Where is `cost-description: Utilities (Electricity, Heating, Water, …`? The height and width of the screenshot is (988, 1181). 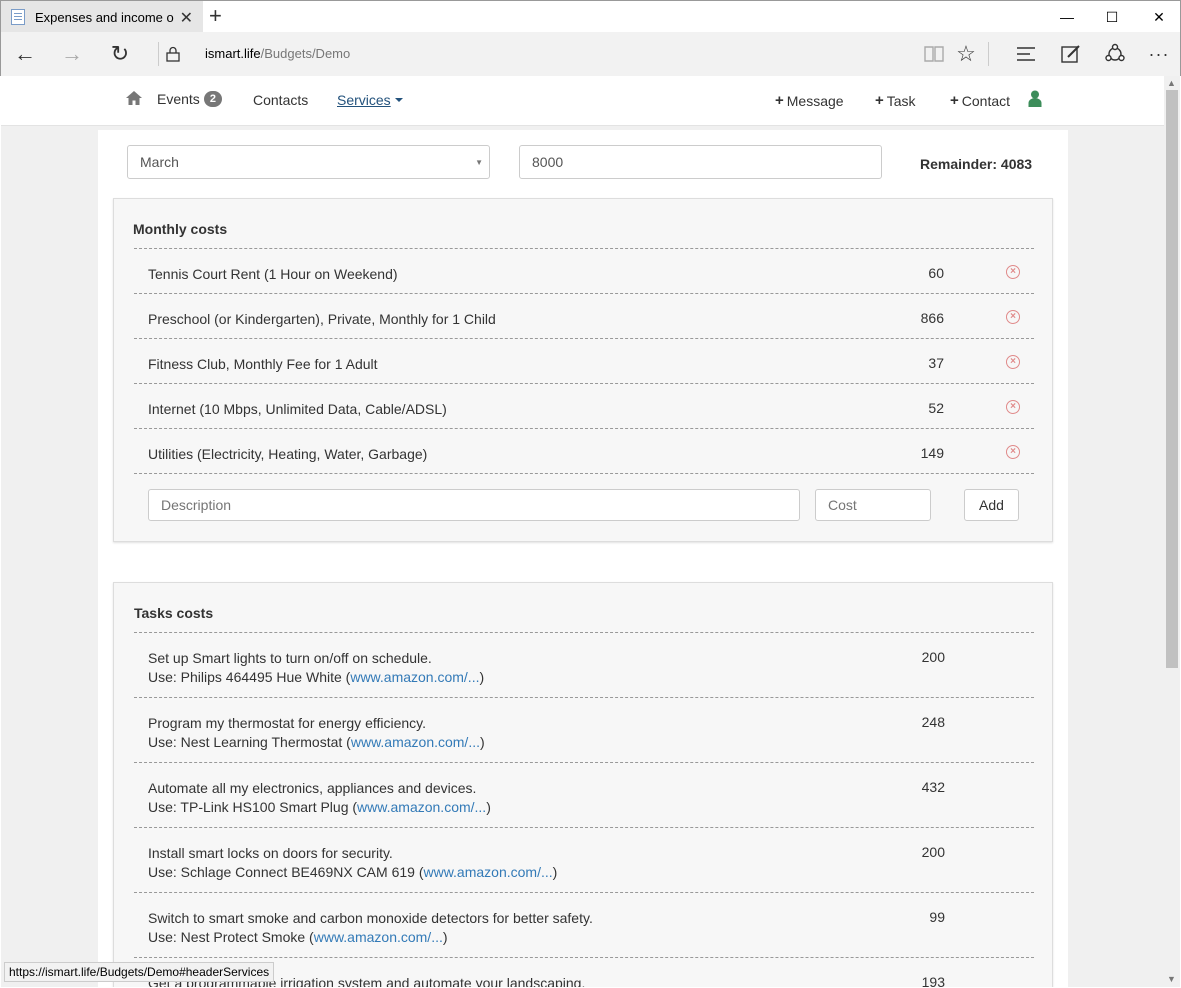 cost-description: Utilities (Electricity, Heating, Water, … is located at coordinates (288, 454).